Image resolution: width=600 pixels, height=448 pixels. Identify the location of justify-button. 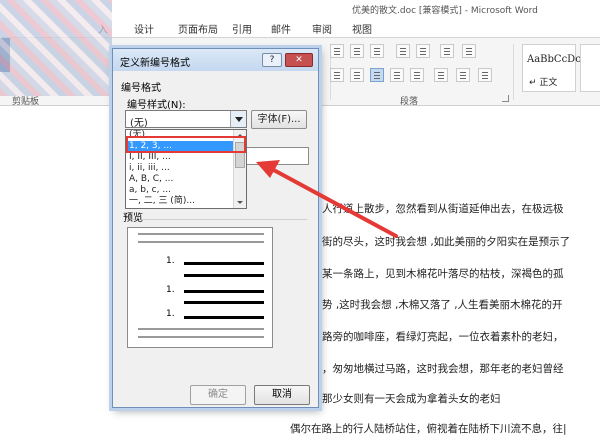
(377, 75).